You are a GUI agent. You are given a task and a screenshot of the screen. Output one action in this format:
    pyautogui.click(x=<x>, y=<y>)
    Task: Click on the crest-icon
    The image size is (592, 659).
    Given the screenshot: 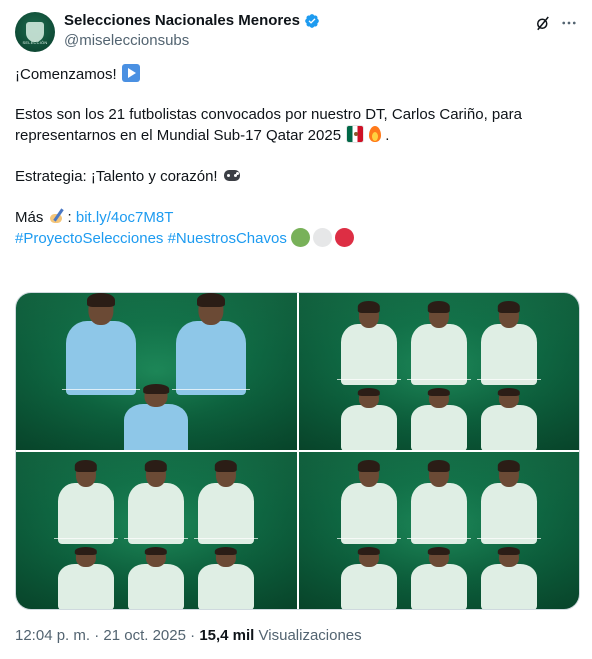 What is the action you would take?
    pyautogui.click(x=35, y=32)
    